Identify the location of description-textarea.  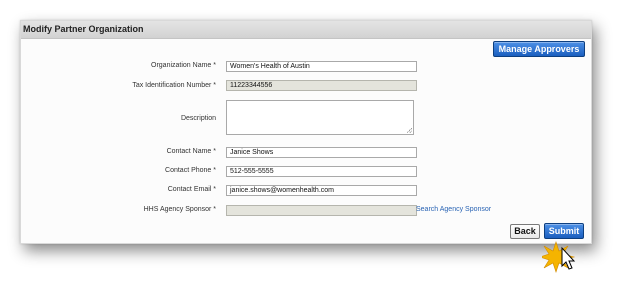
(320, 117).